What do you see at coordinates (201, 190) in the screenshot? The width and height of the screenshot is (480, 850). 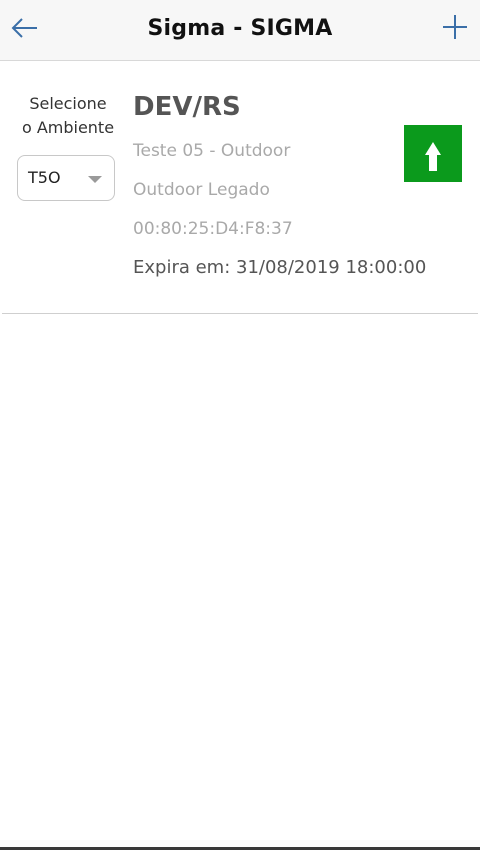 I see `device-type: Outdoor Legado` at bounding box center [201, 190].